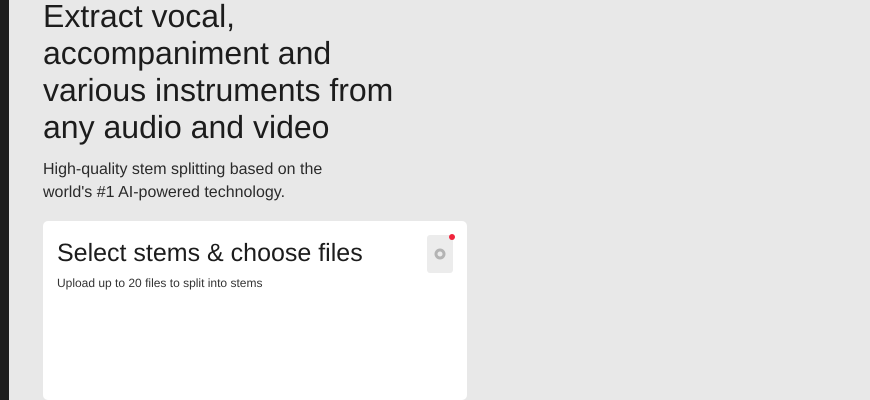 This screenshot has height=400, width=870. I want to click on settings-button, so click(440, 254).